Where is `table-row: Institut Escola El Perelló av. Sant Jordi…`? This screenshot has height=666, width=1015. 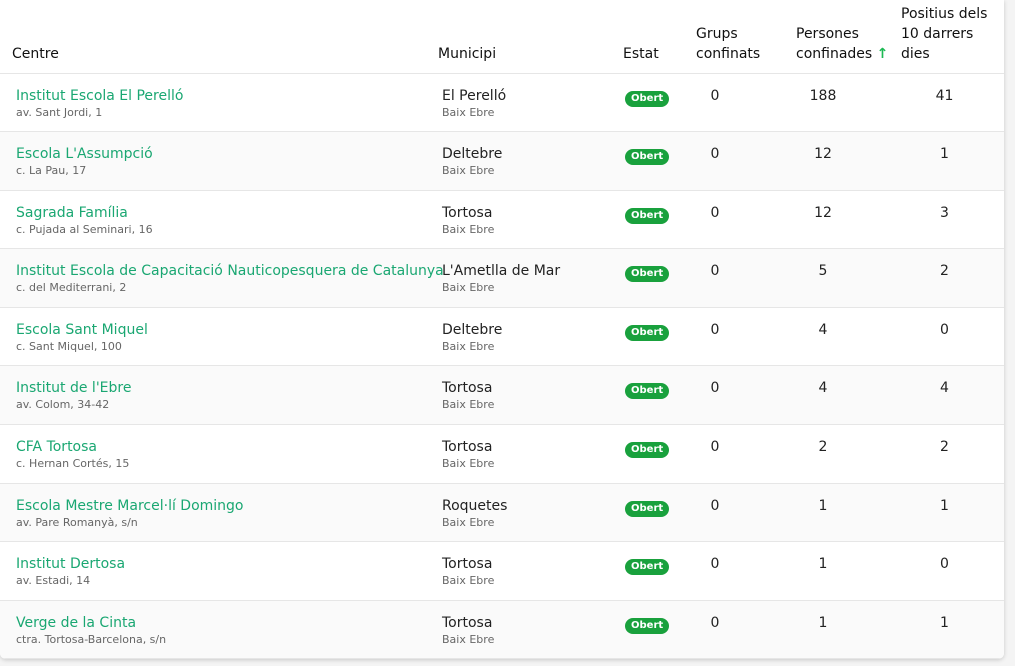
table-row: Institut Escola El Perelló av. Sant Jordi… is located at coordinates (502, 102).